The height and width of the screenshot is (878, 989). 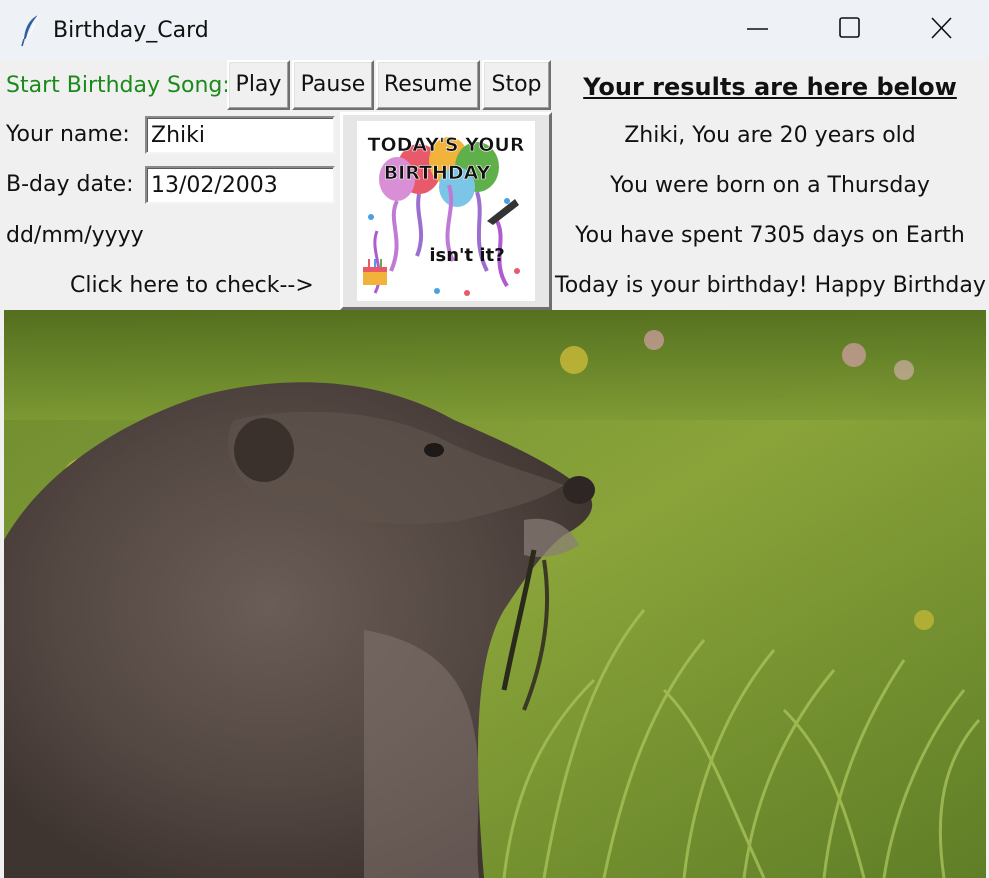 I want to click on feather-icon, so click(x=30, y=30).